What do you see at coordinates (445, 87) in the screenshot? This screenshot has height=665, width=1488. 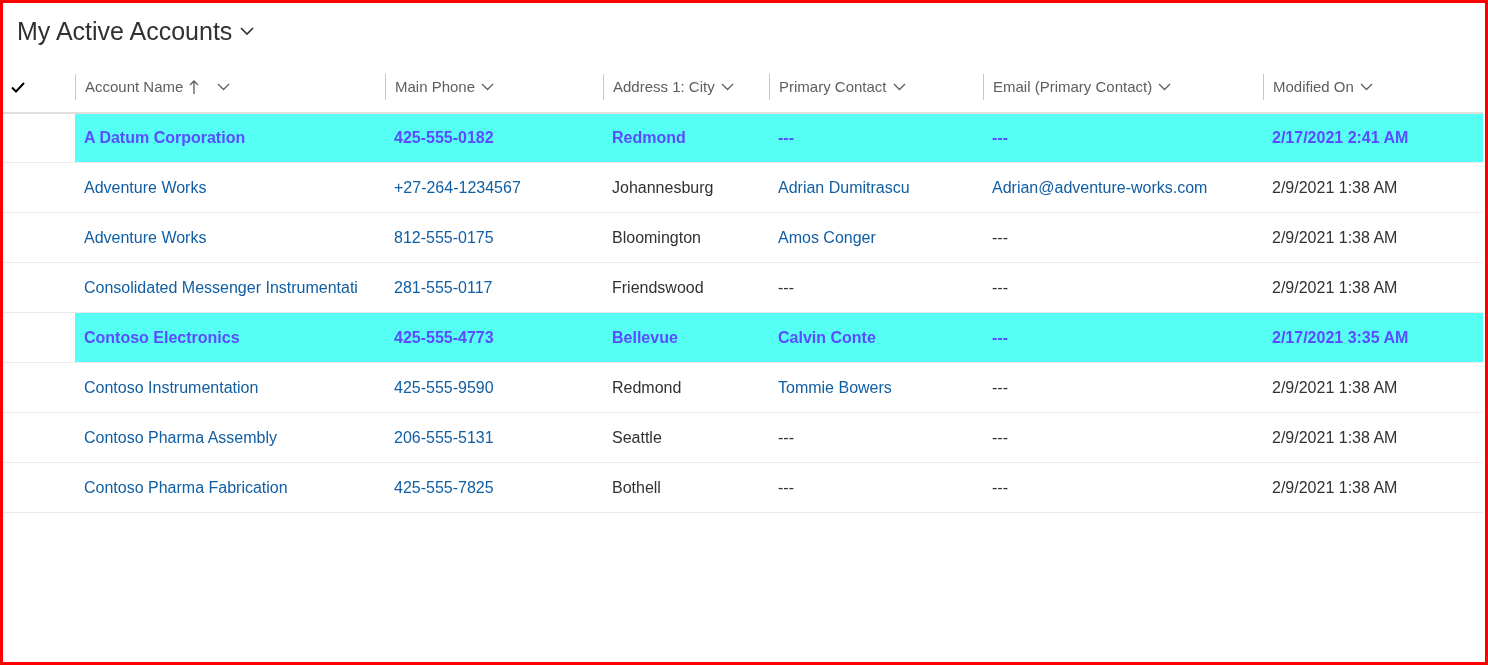 I see `column-header: Main Phone` at bounding box center [445, 87].